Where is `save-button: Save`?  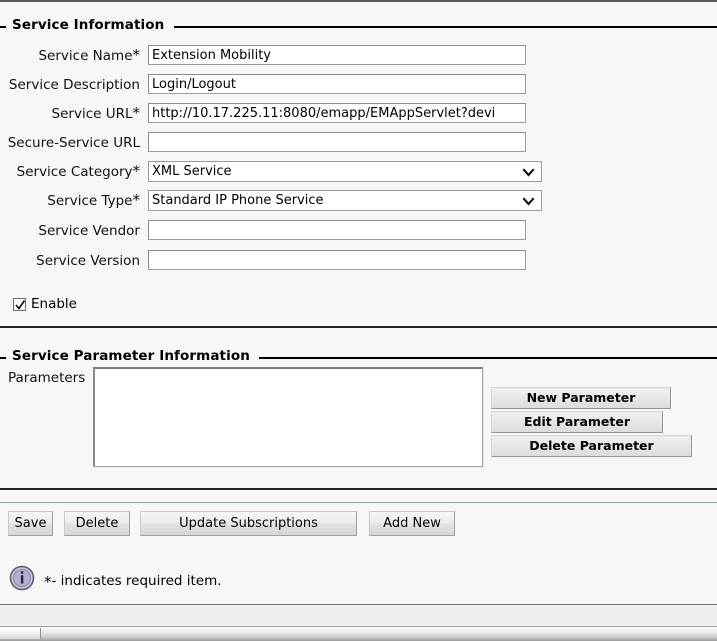
save-button: Save is located at coordinates (30, 523).